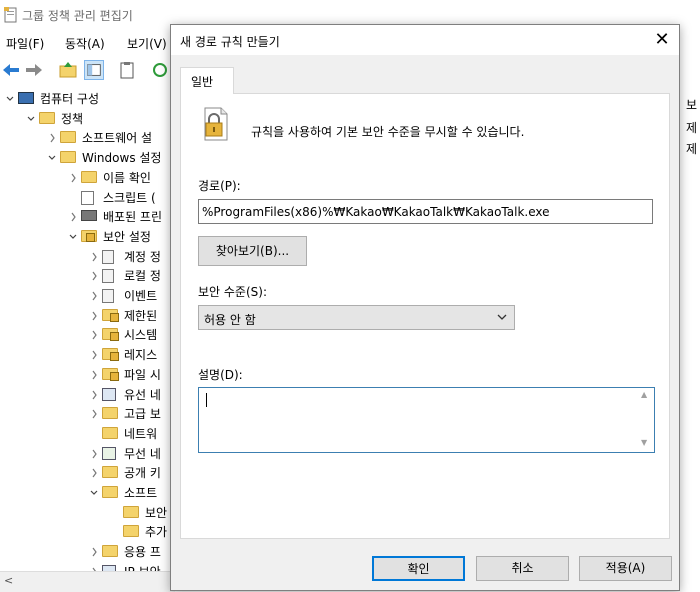  Describe the element at coordinates (142, 453) in the screenshot. I see `tree-item-label: 무선 네` at that location.